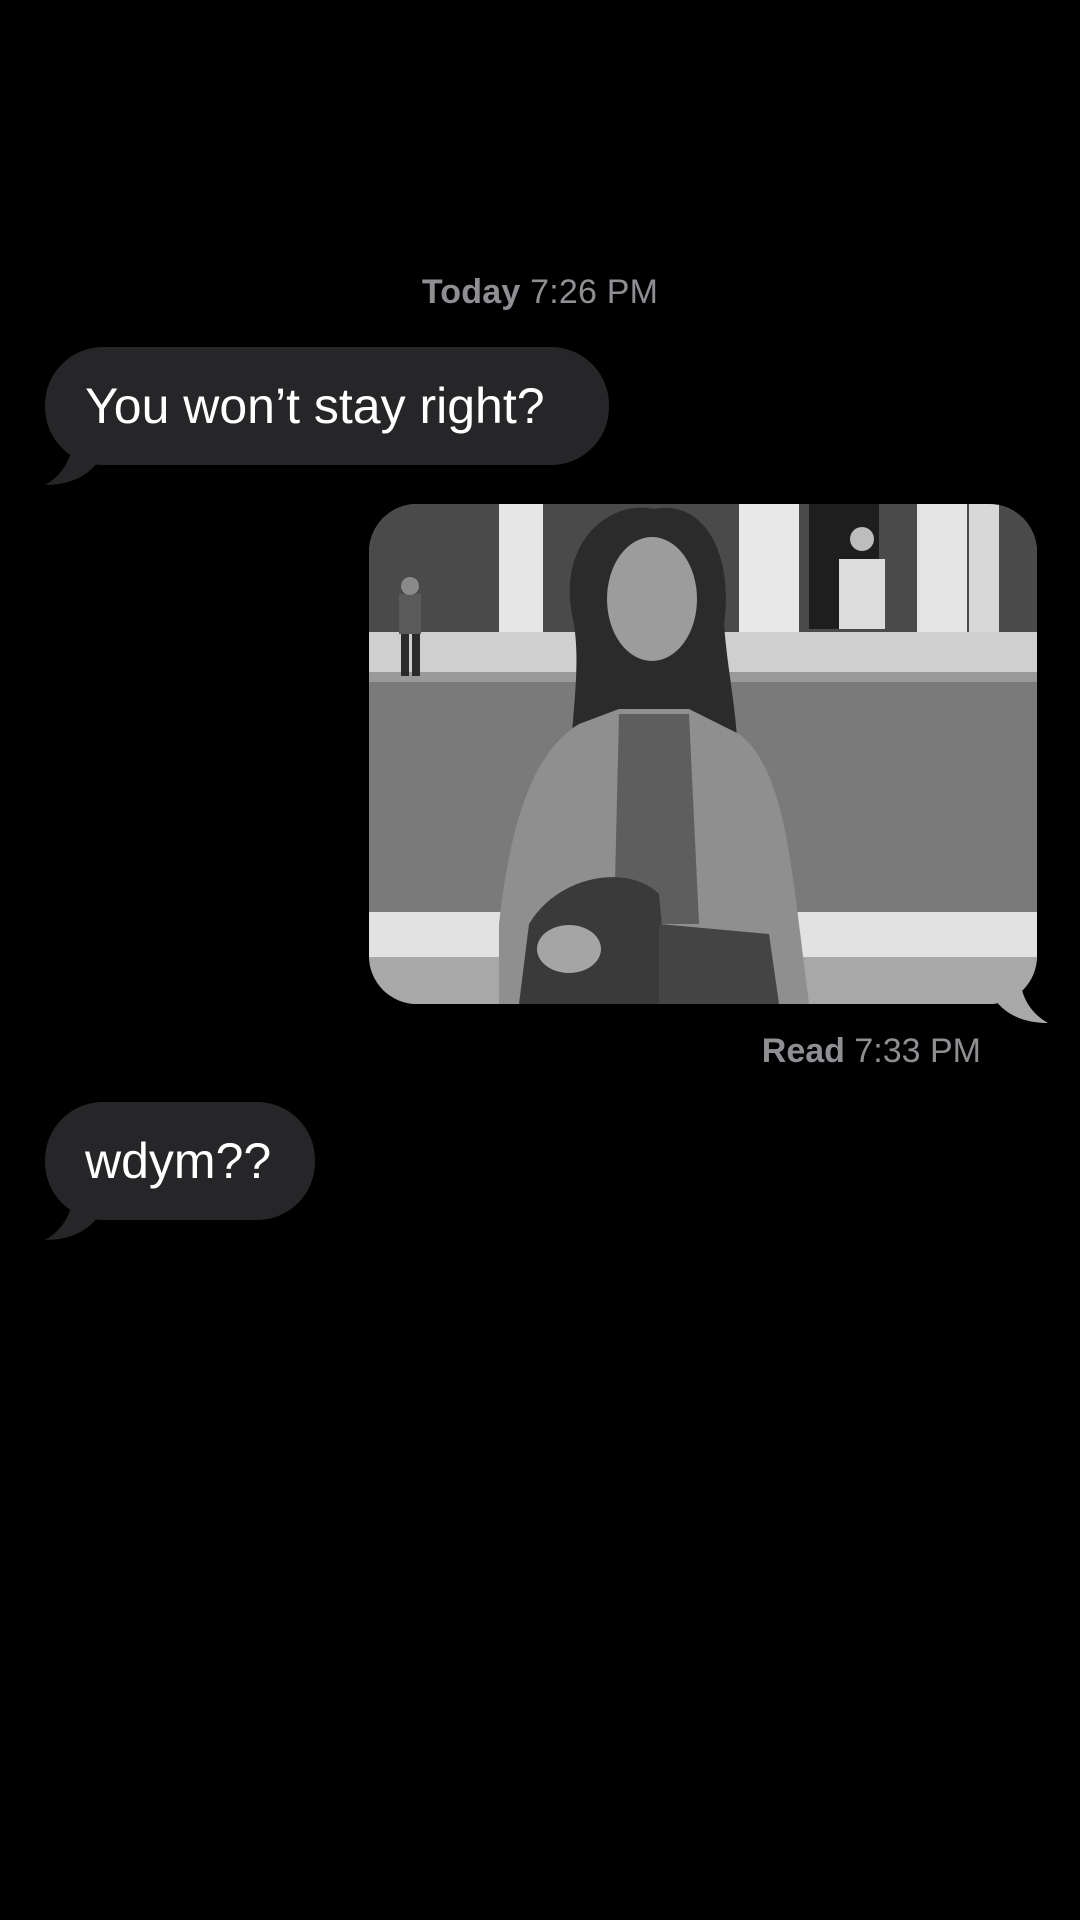 The height and width of the screenshot is (1920, 1080). Describe the element at coordinates (917, 1051) in the screenshot. I see `read-time: 7:33 PM` at that location.